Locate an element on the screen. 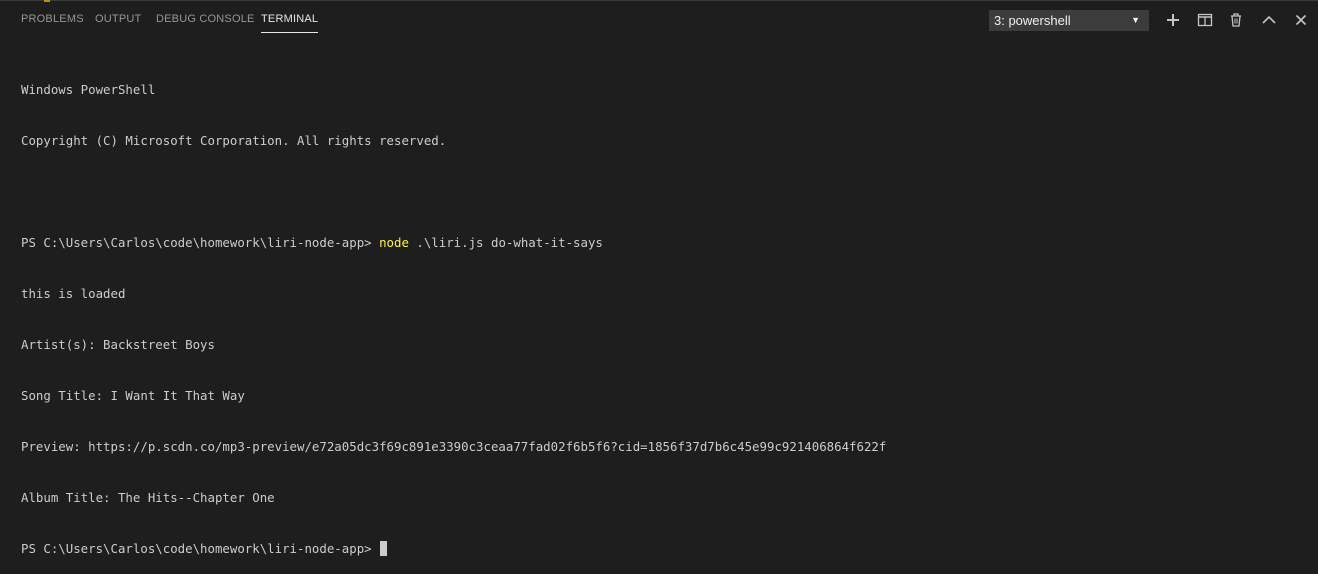 The width and height of the screenshot is (1318, 574). chevron-up-icon is located at coordinates (1269, 19).